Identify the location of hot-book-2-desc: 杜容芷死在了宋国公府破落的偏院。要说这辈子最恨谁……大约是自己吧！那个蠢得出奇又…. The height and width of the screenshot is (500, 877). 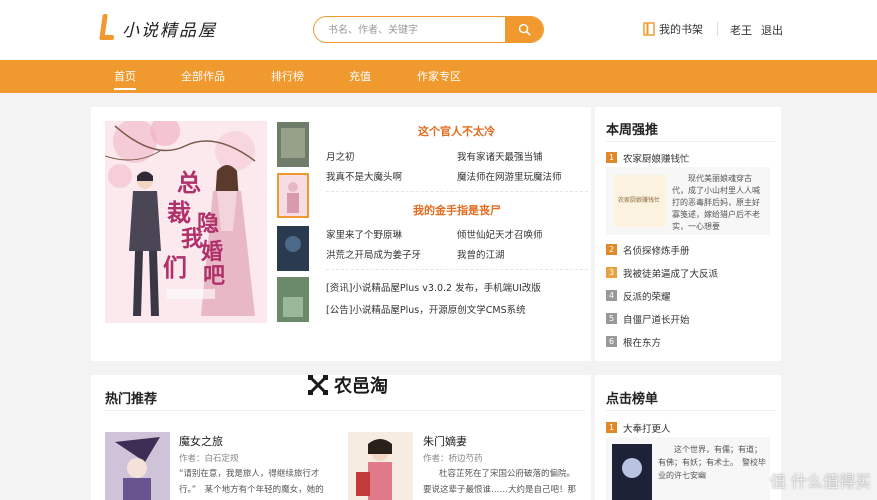
(500, 482).